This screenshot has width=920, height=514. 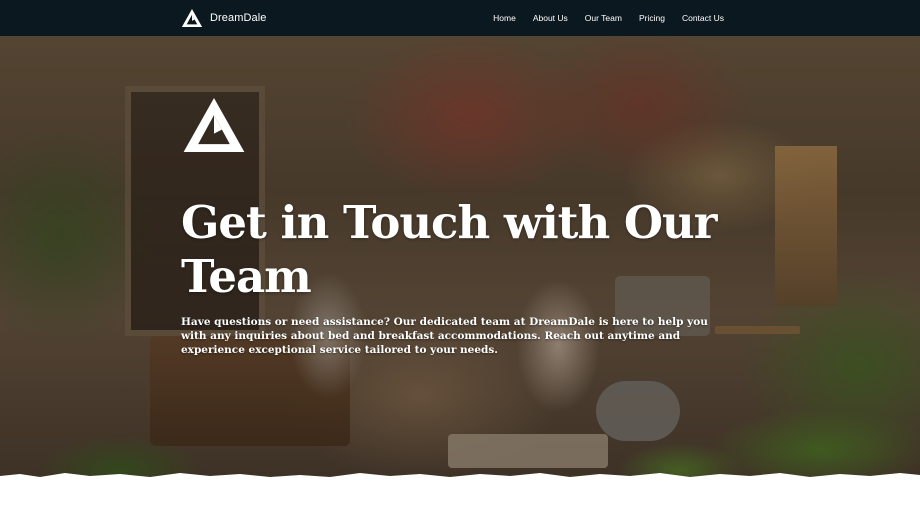 What do you see at coordinates (550, 18) in the screenshot?
I see `nav-link-about-us: About Us` at bounding box center [550, 18].